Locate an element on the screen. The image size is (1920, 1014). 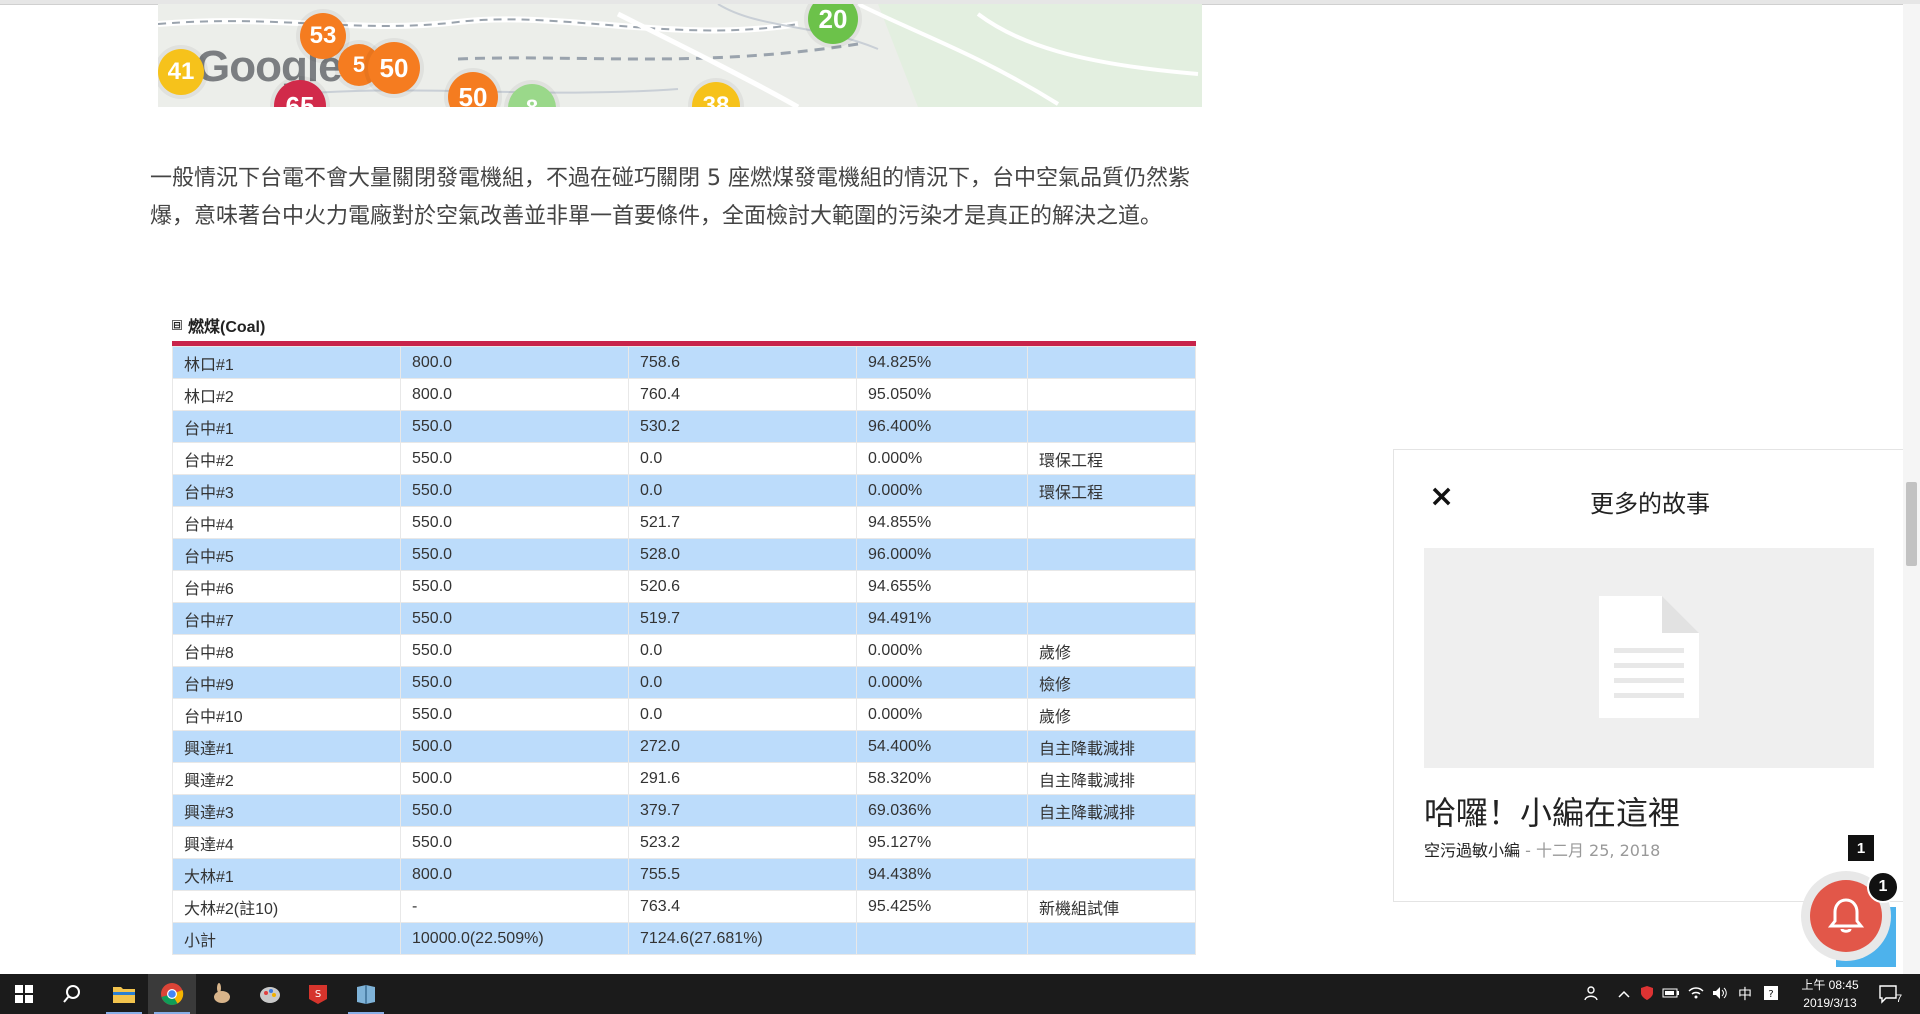
table-cell: 96.000% is located at coordinates (942, 554).